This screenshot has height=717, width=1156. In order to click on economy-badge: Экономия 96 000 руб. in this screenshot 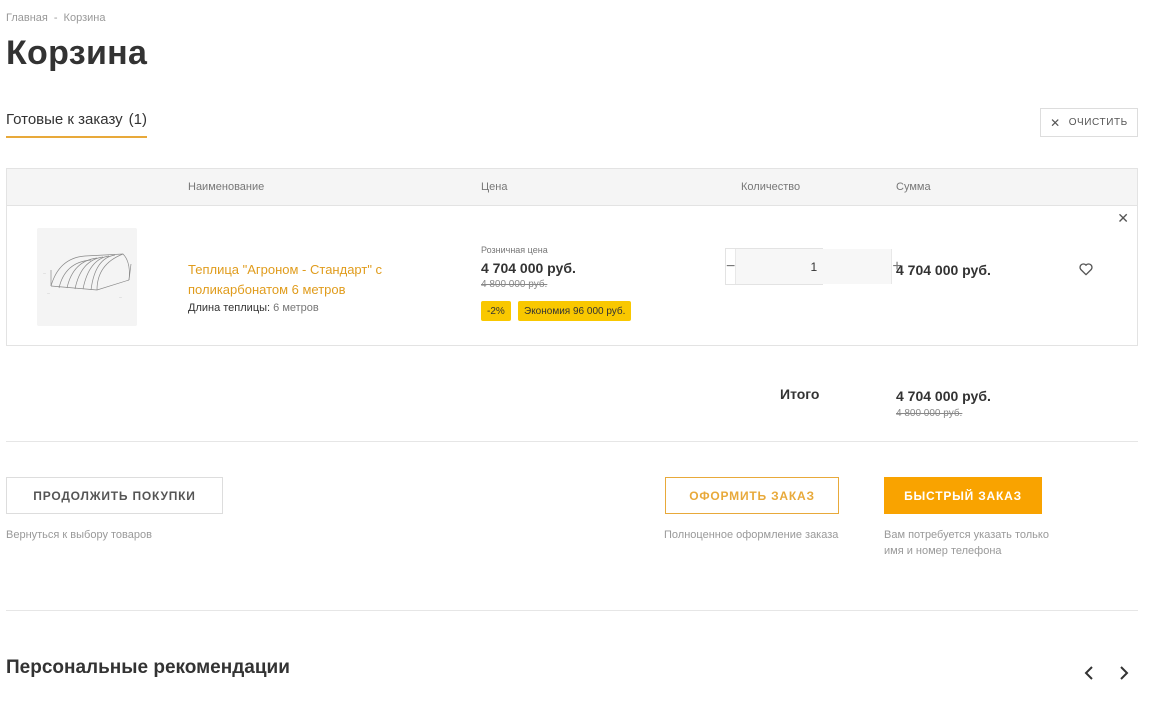, I will do `click(575, 311)`.